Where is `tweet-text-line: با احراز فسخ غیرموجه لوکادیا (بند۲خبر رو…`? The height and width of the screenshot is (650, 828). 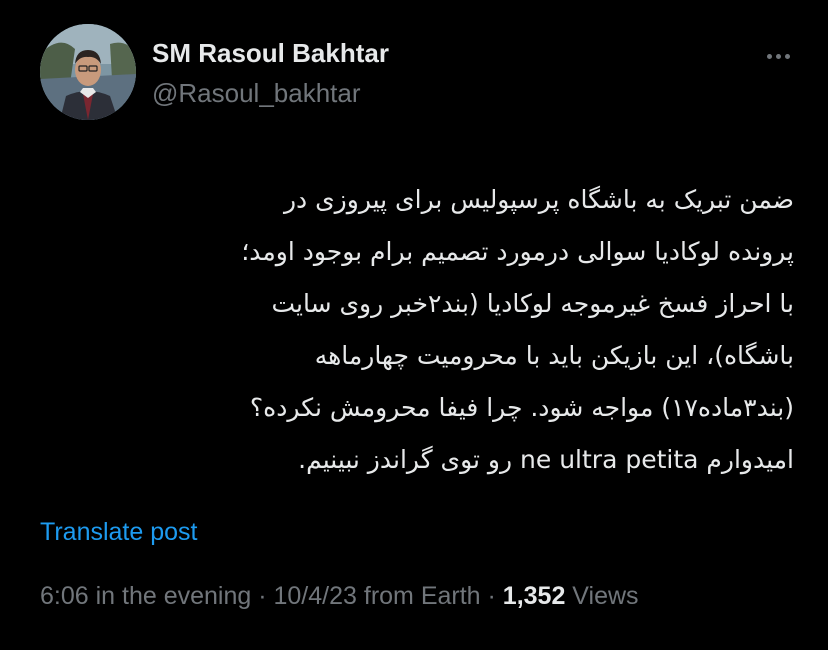 tweet-text-line: با احراز فسخ غیرموجه لوکادیا (بند۲خبر رو… is located at coordinates (532, 303).